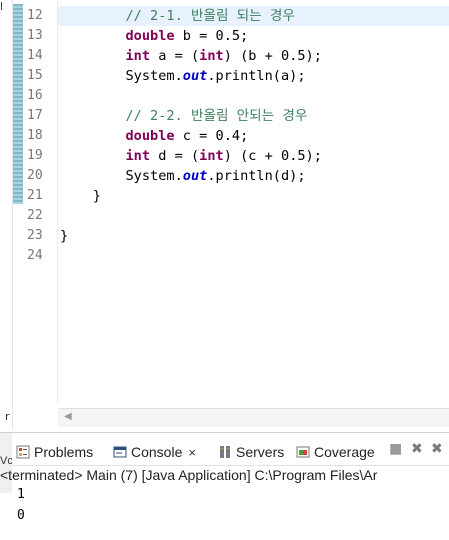 The width and height of the screenshot is (449, 540). I want to click on line-number: 24, so click(35, 255).